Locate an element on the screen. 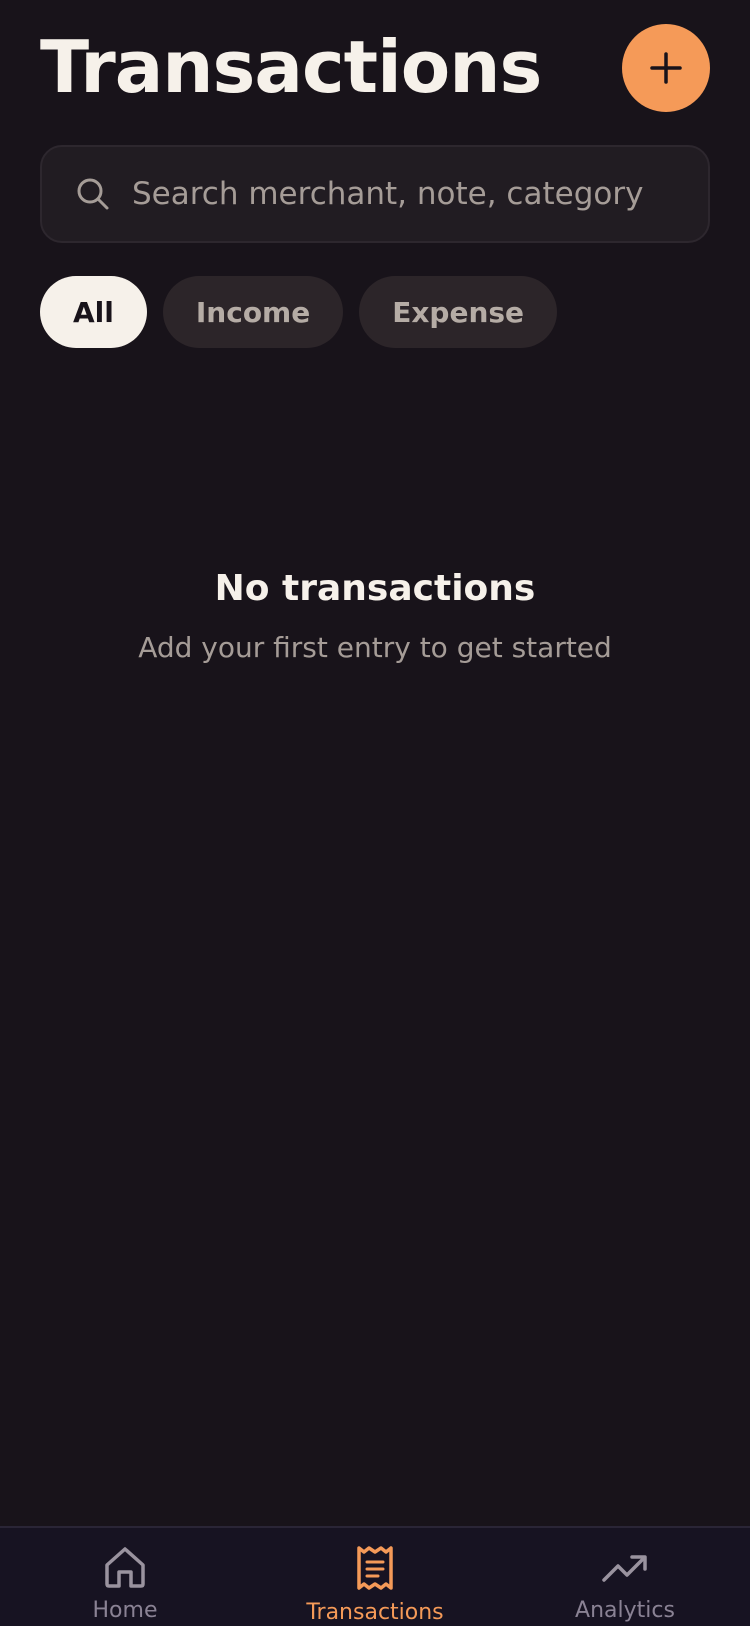 This screenshot has height=1626, width=750. empty-state-title: No transactions is located at coordinates (375, 588).